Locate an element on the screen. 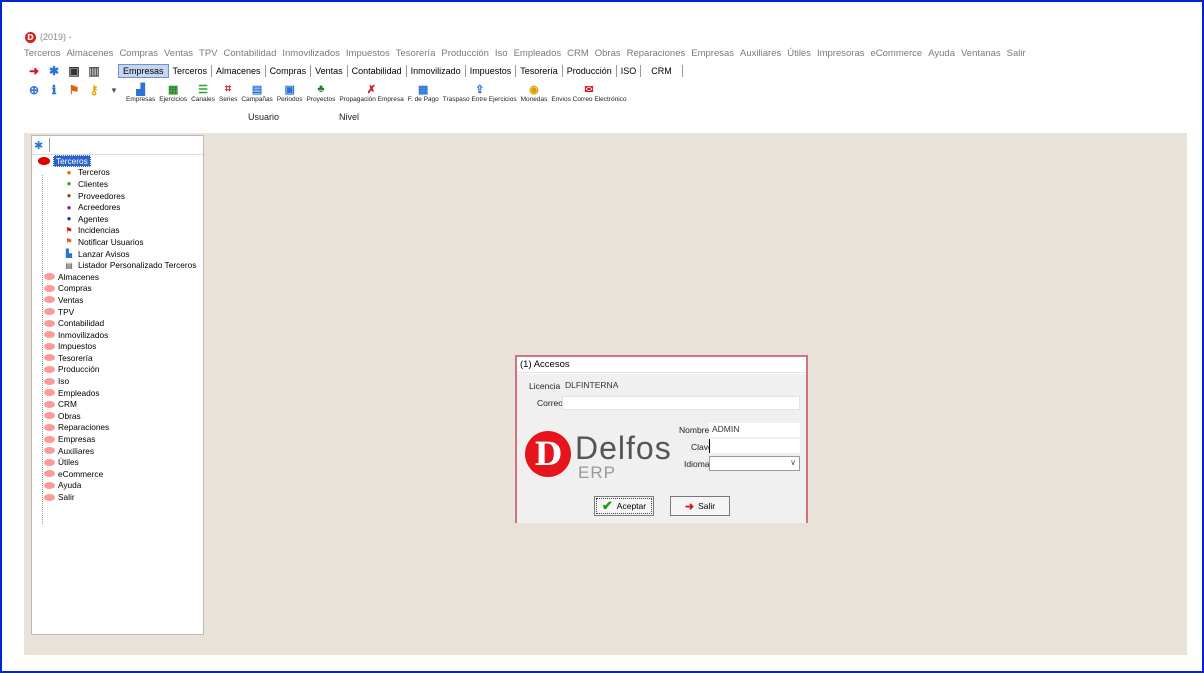 Image resolution: width=1204 pixels, height=673 pixels. menu-compras: Compras is located at coordinates (138, 55).